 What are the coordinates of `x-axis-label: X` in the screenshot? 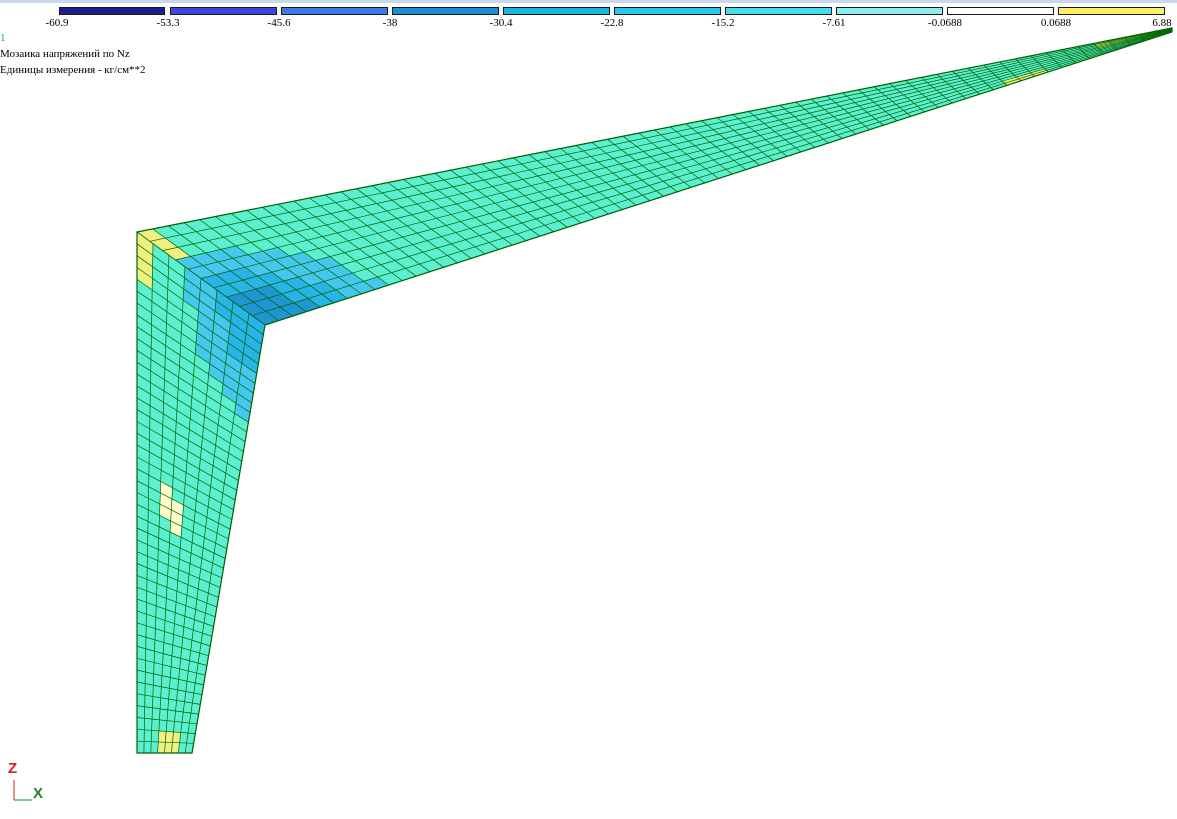 It's located at (38, 793).